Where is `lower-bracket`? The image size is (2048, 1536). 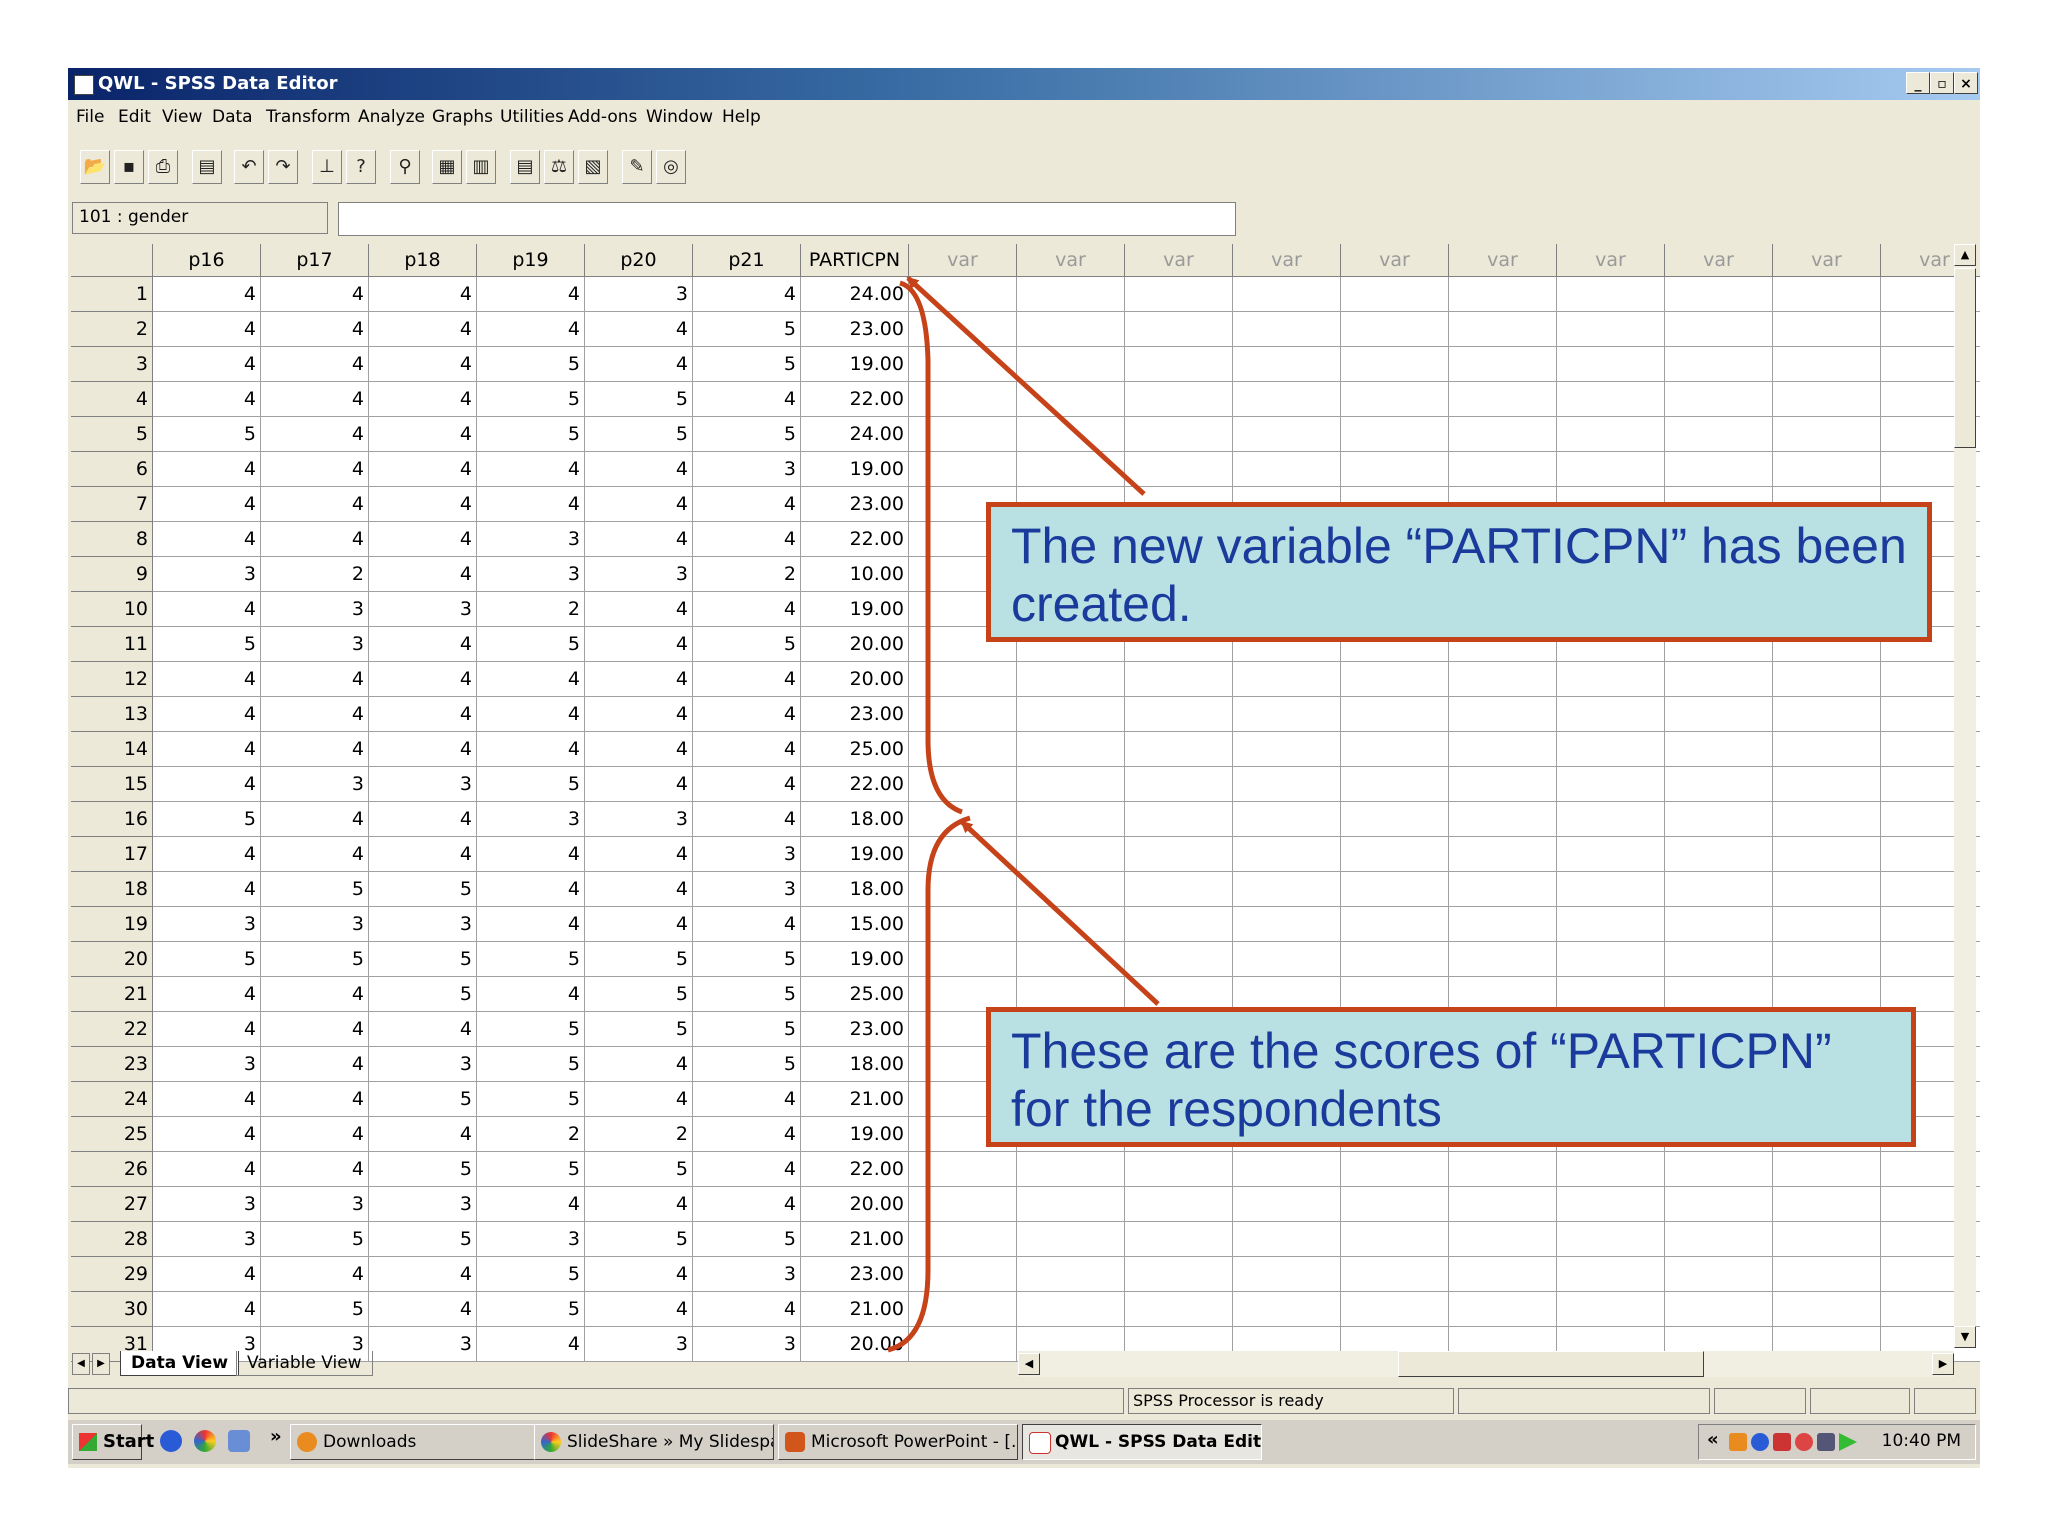
lower-bracket is located at coordinates (929, 1084).